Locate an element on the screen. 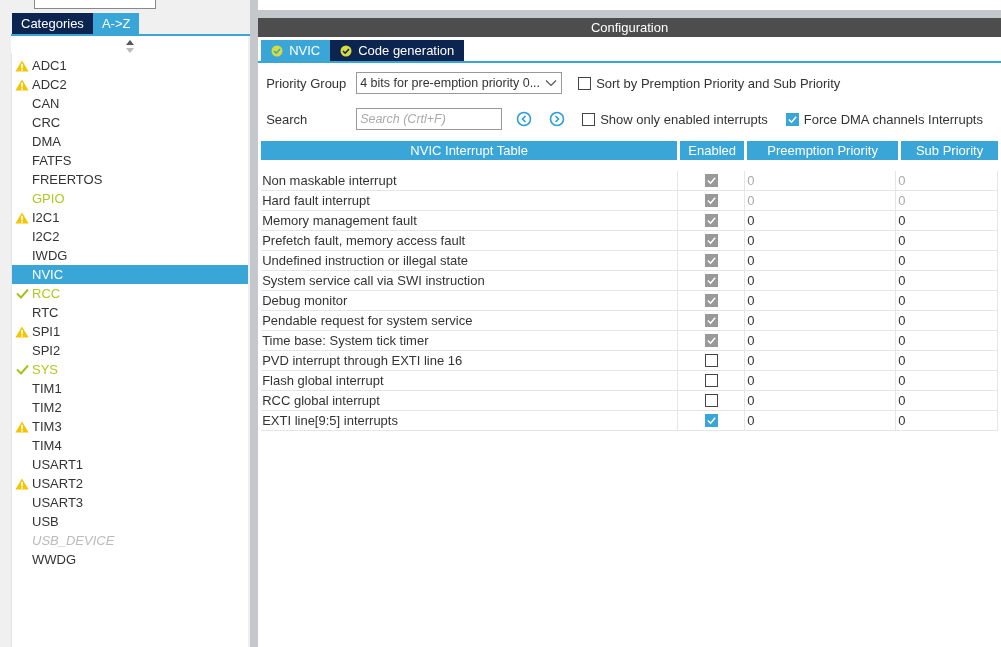 The width and height of the screenshot is (1001, 647). peripheral-item: TIM1 is located at coordinates (130, 388).